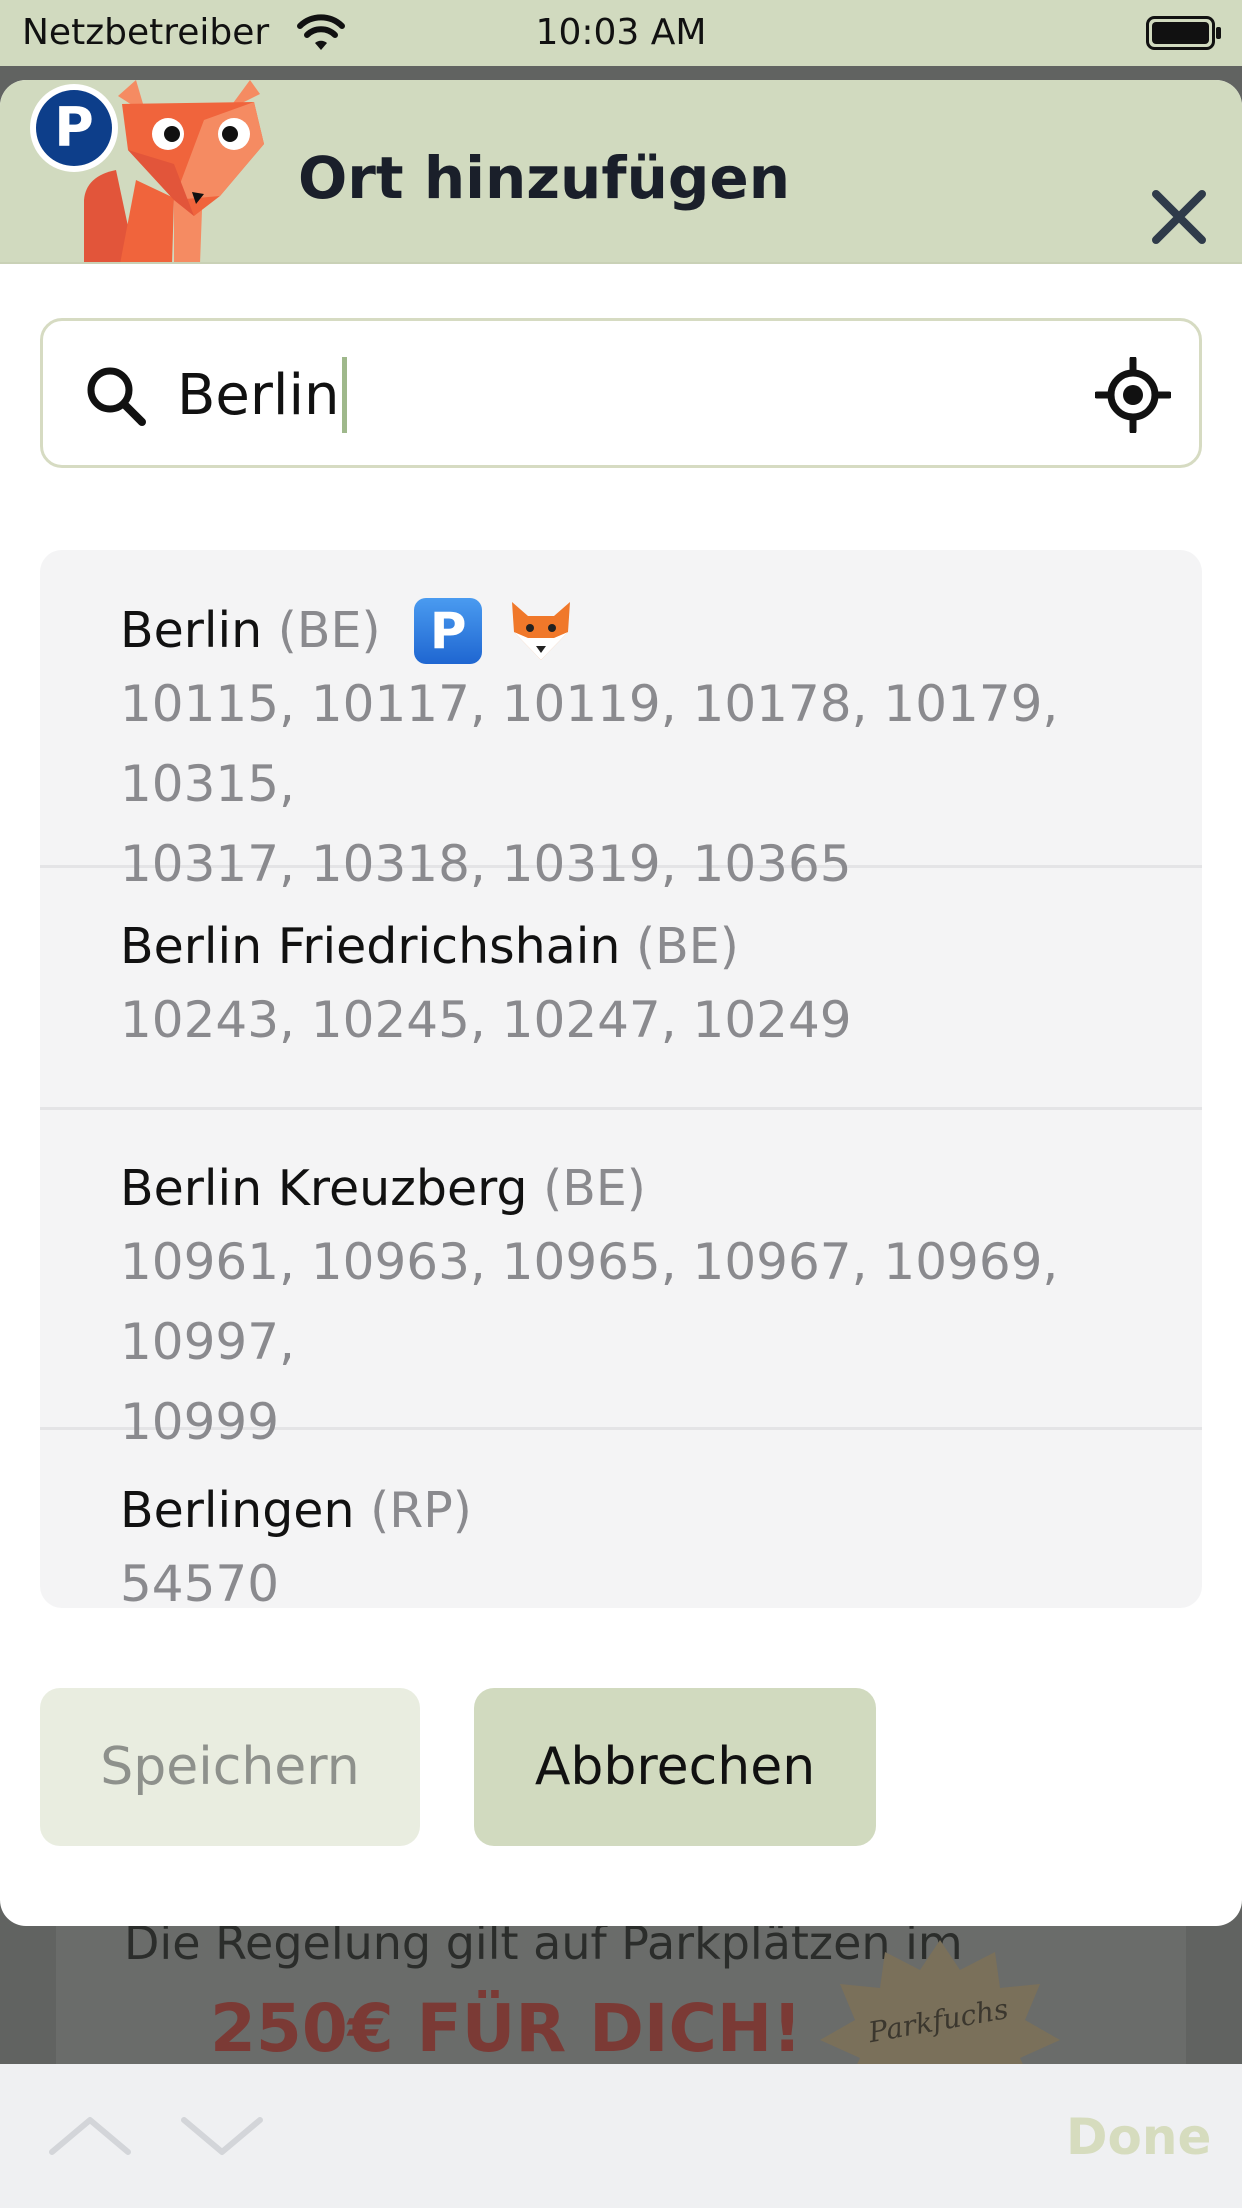  I want to click on close-button, so click(1179, 217).